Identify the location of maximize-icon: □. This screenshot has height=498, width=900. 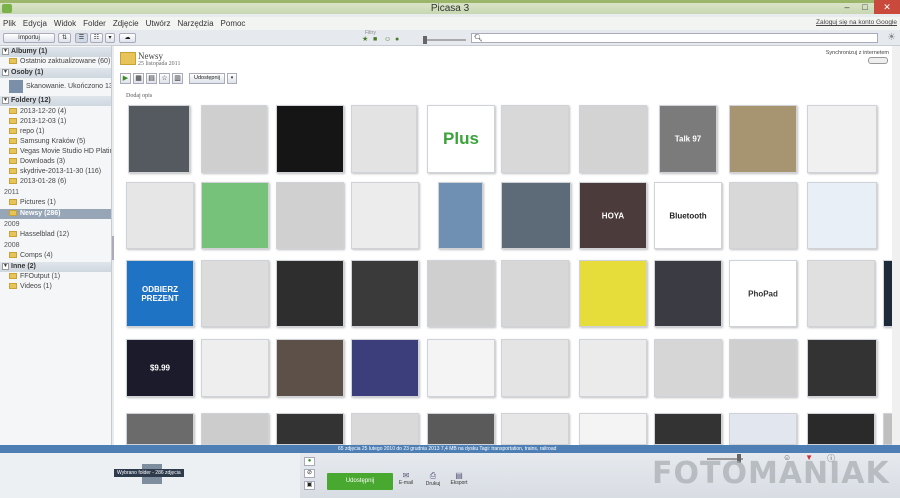
(865, 7).